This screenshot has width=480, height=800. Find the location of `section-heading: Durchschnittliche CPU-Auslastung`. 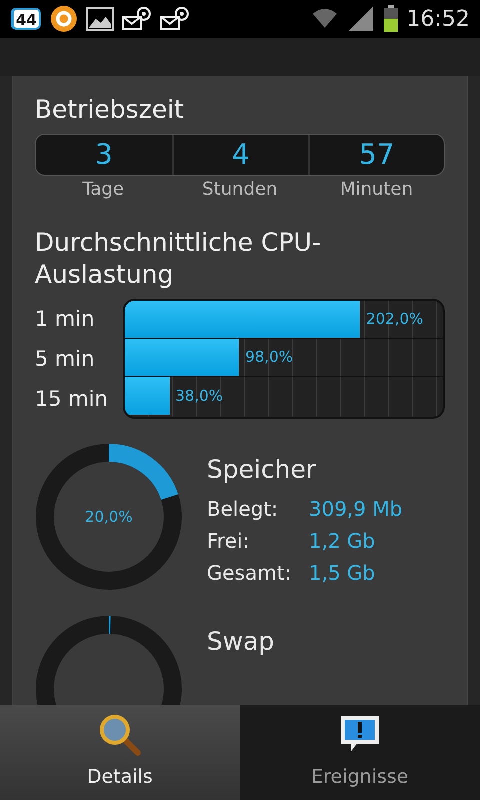

section-heading: Durchschnittliche CPU-Auslastung is located at coordinates (178, 259).